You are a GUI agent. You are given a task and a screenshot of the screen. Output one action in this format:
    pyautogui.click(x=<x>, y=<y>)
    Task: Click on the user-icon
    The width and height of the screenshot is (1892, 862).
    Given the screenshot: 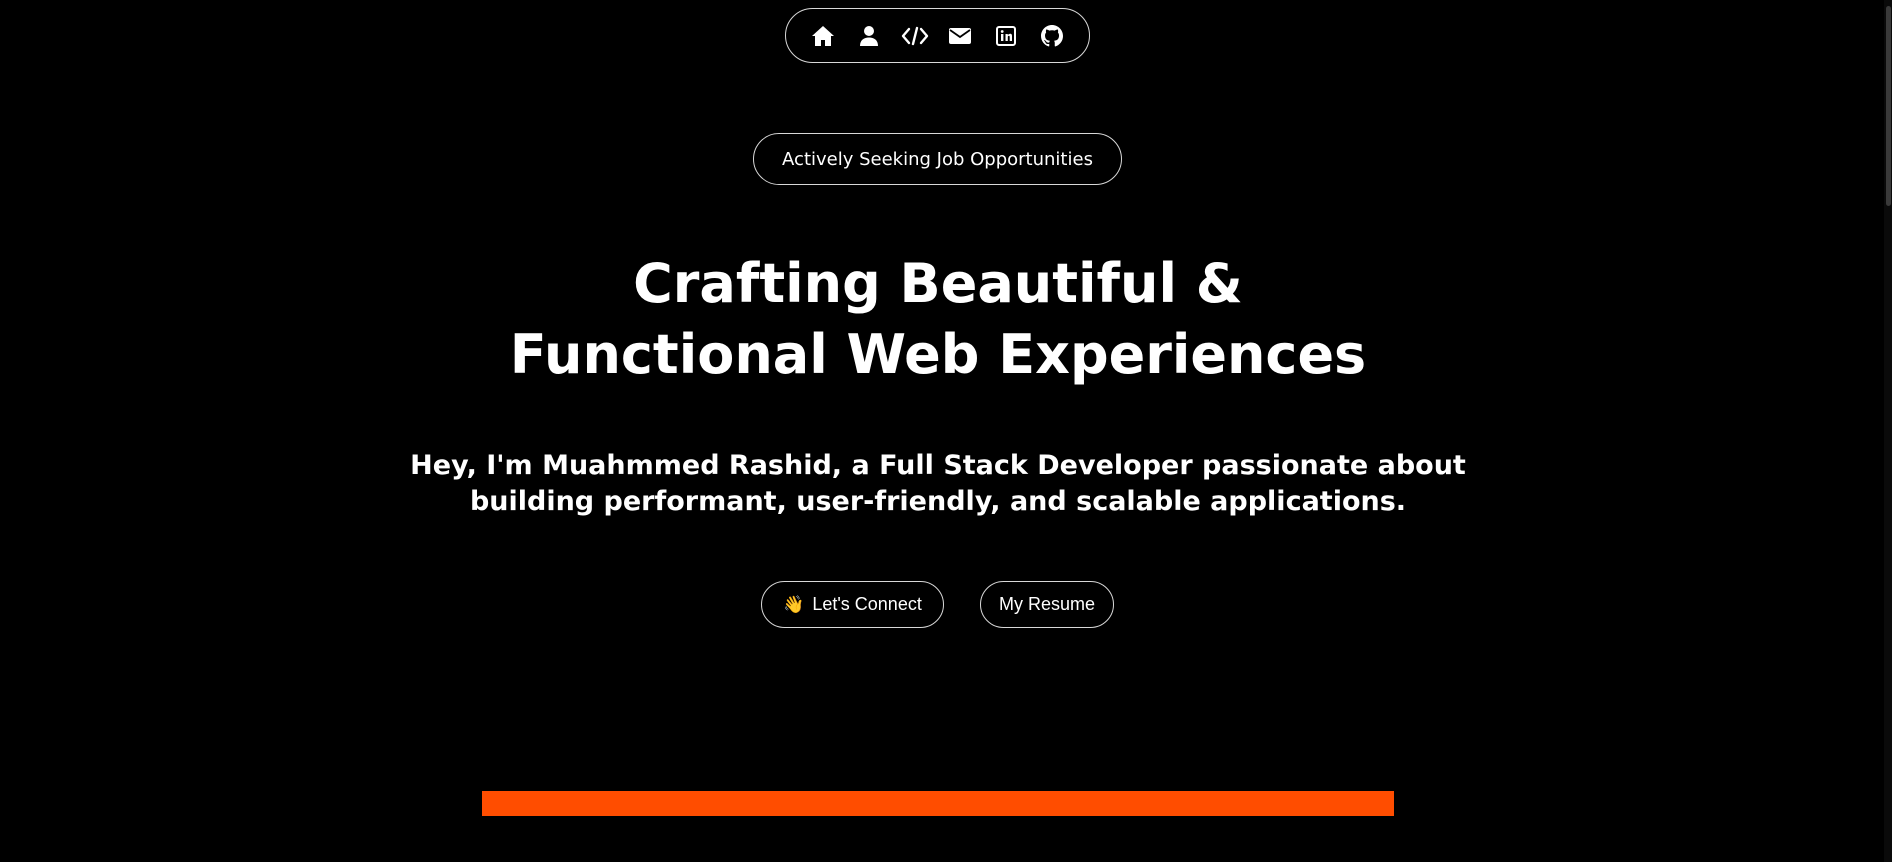 What is the action you would take?
    pyautogui.click(x=868, y=35)
    